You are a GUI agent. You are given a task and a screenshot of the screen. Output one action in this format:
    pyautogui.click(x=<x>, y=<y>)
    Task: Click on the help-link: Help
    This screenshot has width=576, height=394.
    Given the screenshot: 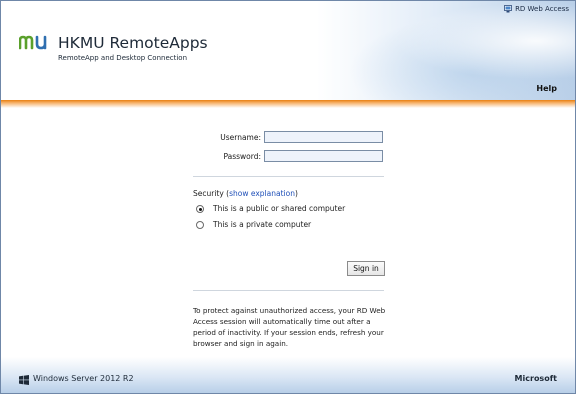 What is the action you would take?
    pyautogui.click(x=546, y=88)
    